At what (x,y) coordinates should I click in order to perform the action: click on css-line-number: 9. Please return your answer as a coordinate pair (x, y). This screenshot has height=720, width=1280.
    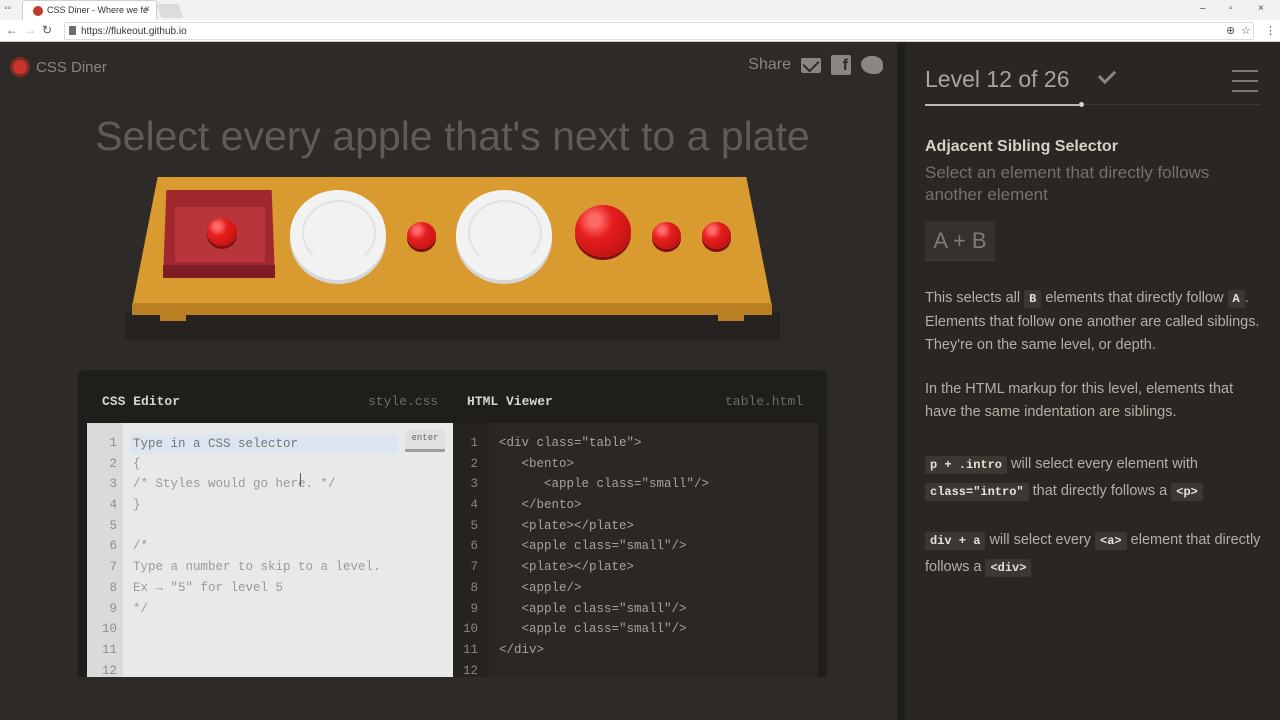
    Looking at the image, I should click on (113, 608).